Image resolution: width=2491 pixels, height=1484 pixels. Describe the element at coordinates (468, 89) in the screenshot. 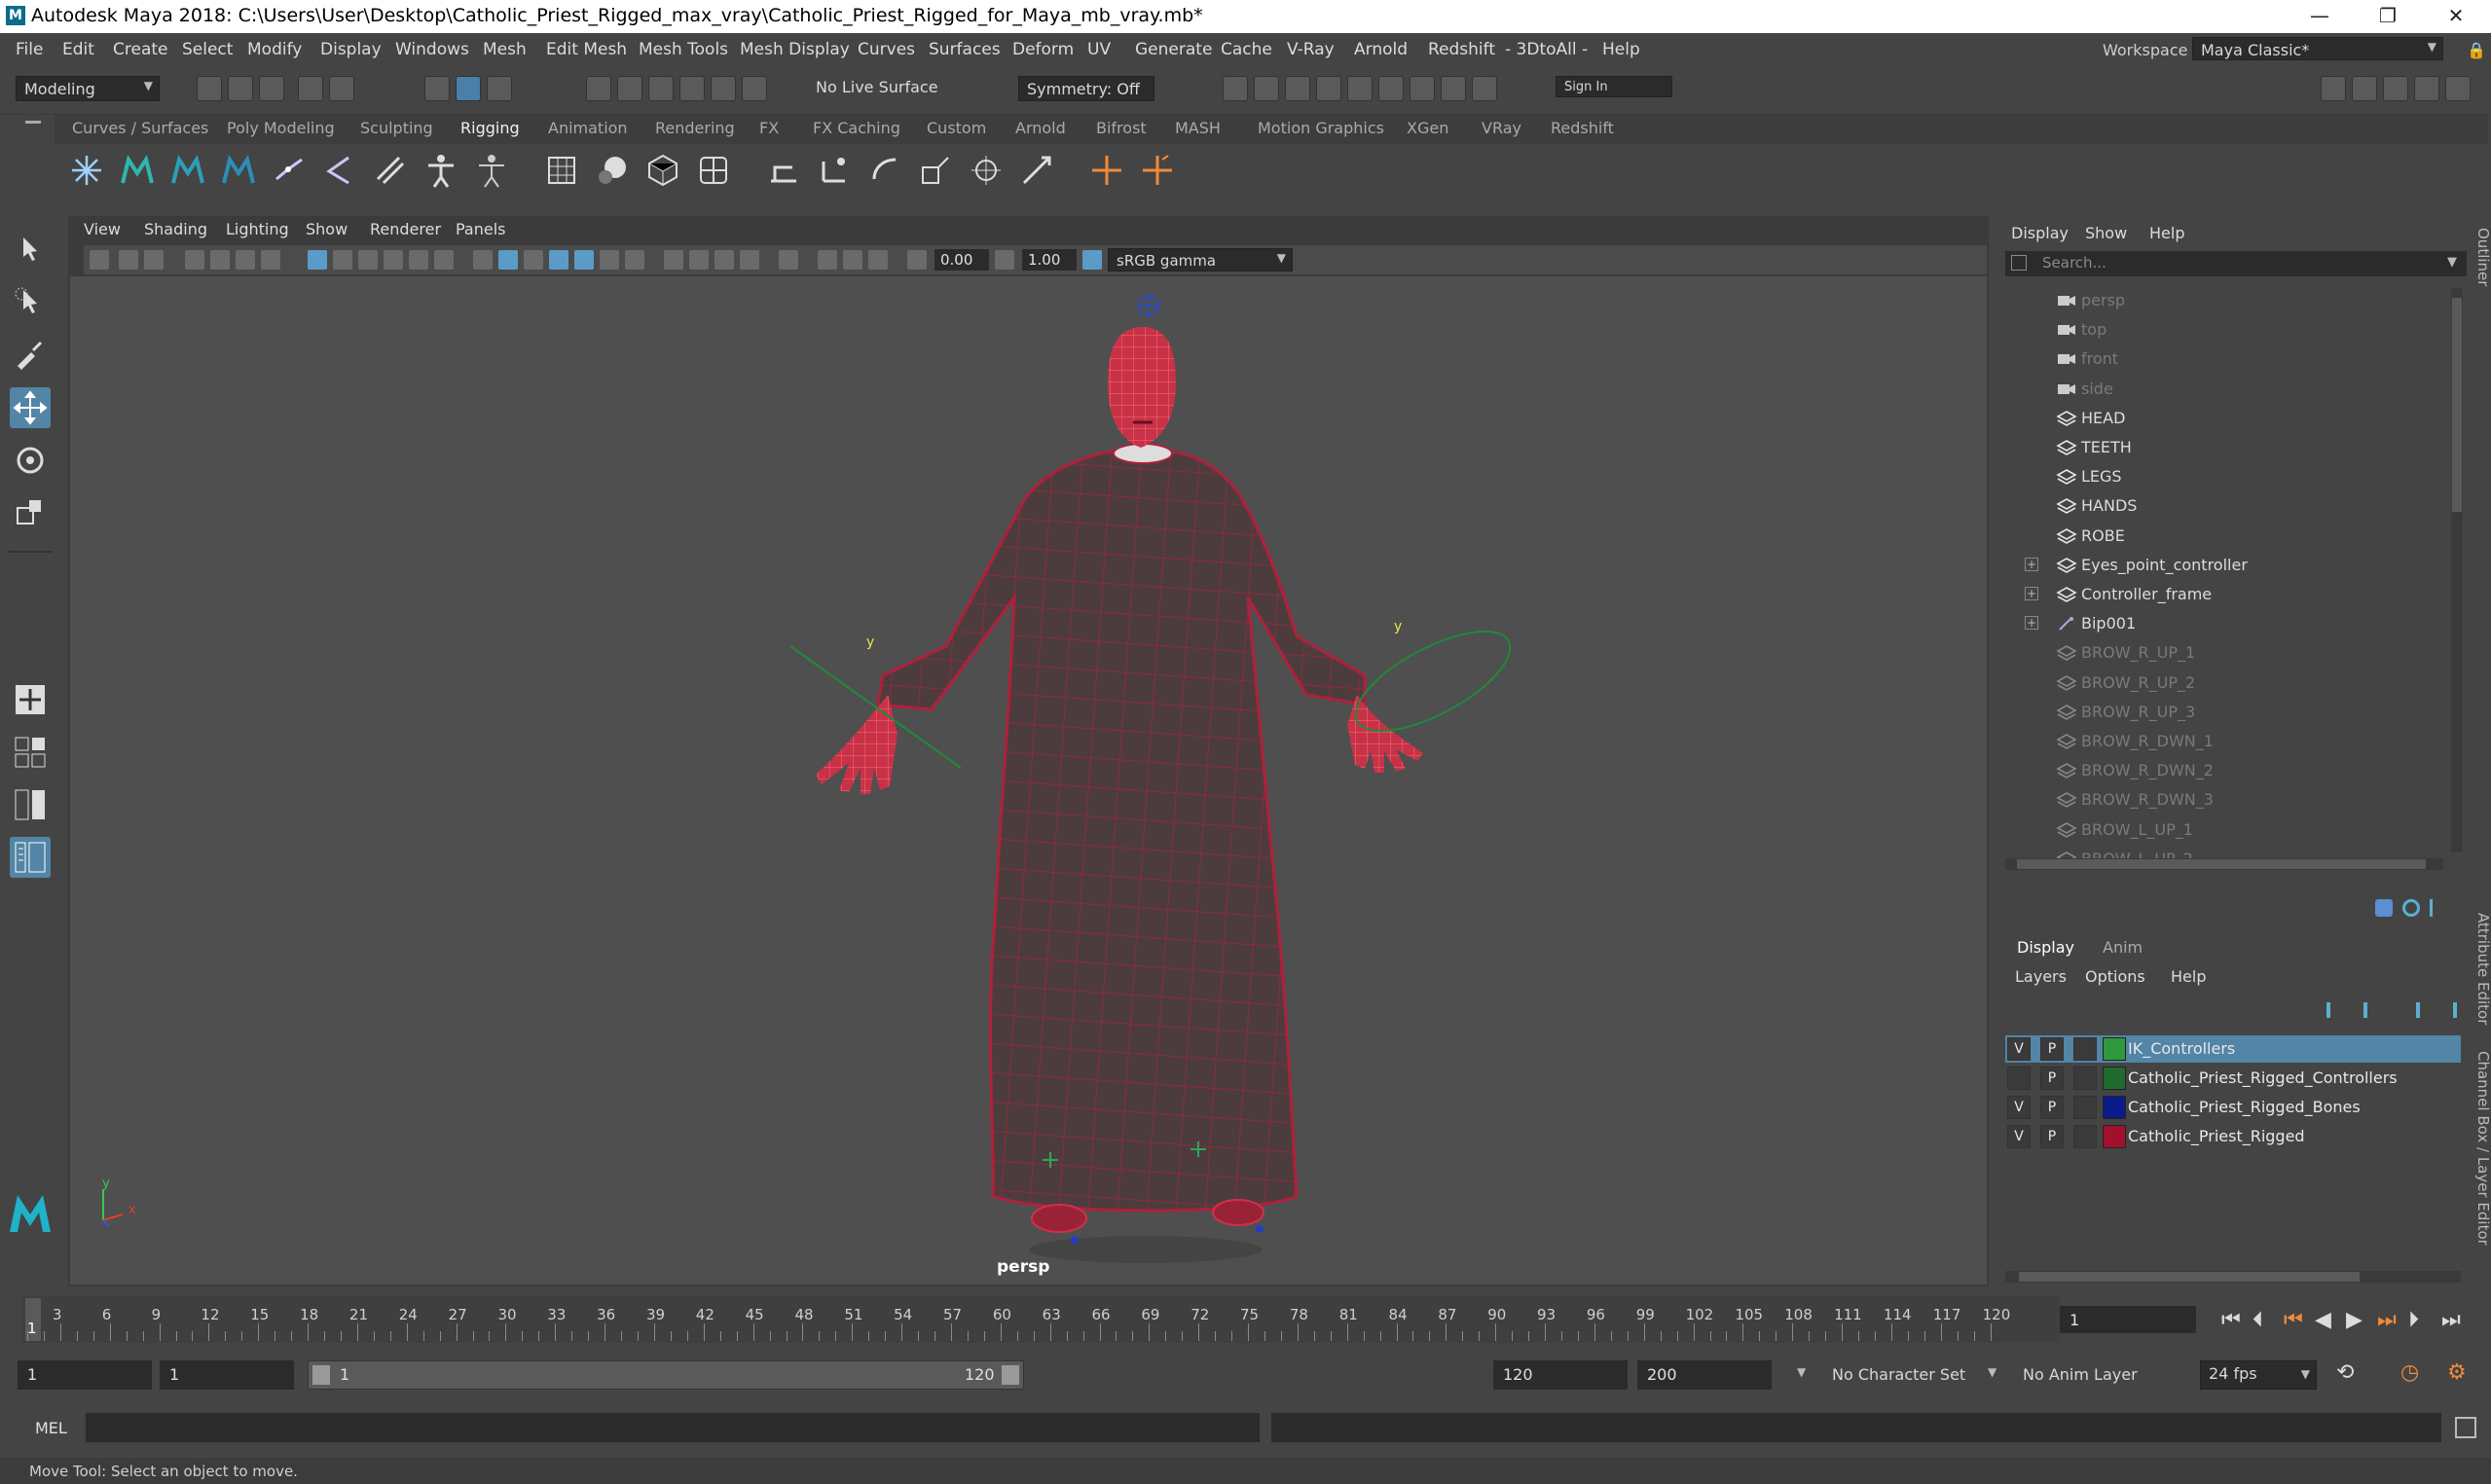

I see `select-object-icon` at that location.